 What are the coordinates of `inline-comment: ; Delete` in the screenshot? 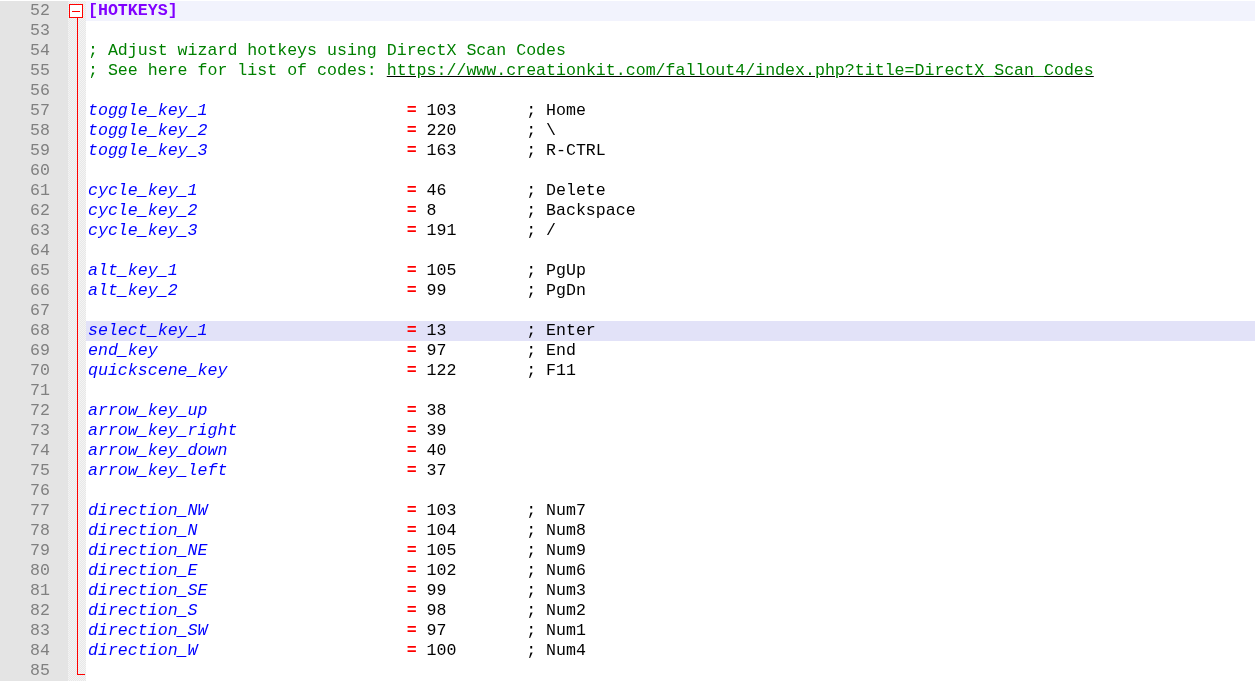 It's located at (566, 190).